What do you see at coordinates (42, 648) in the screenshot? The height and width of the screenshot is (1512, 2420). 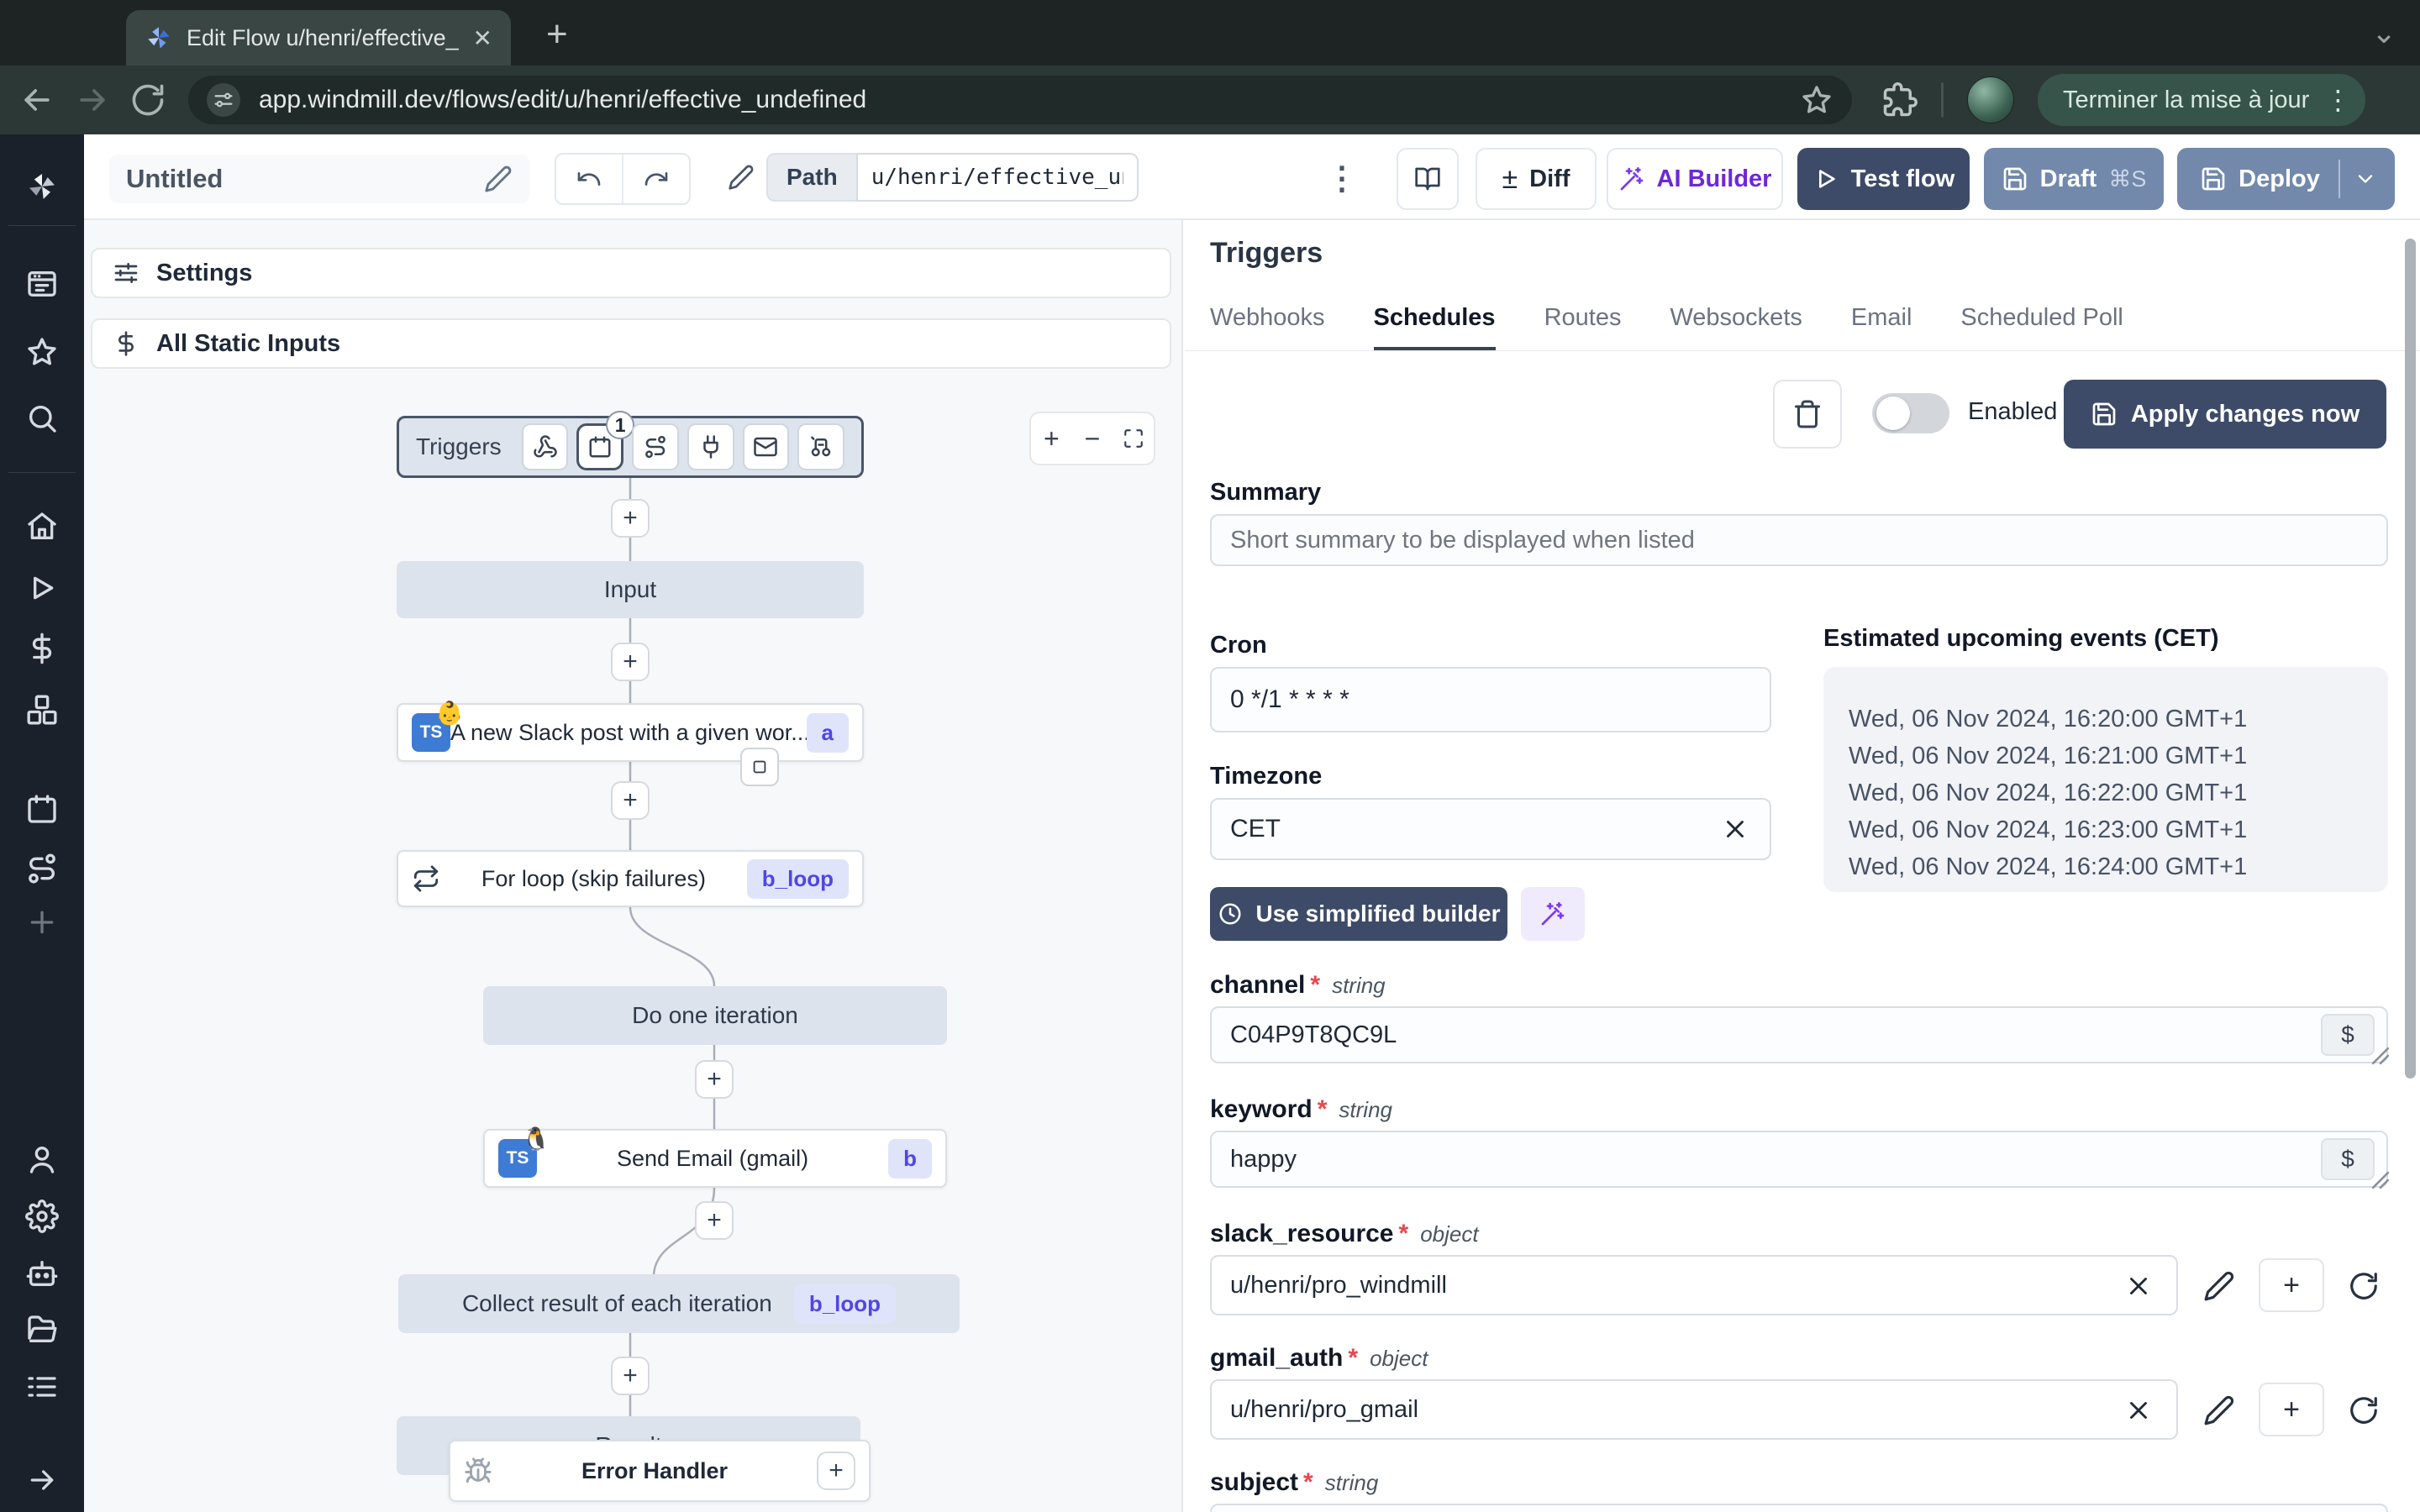 I see `variables-dollar-icon` at bounding box center [42, 648].